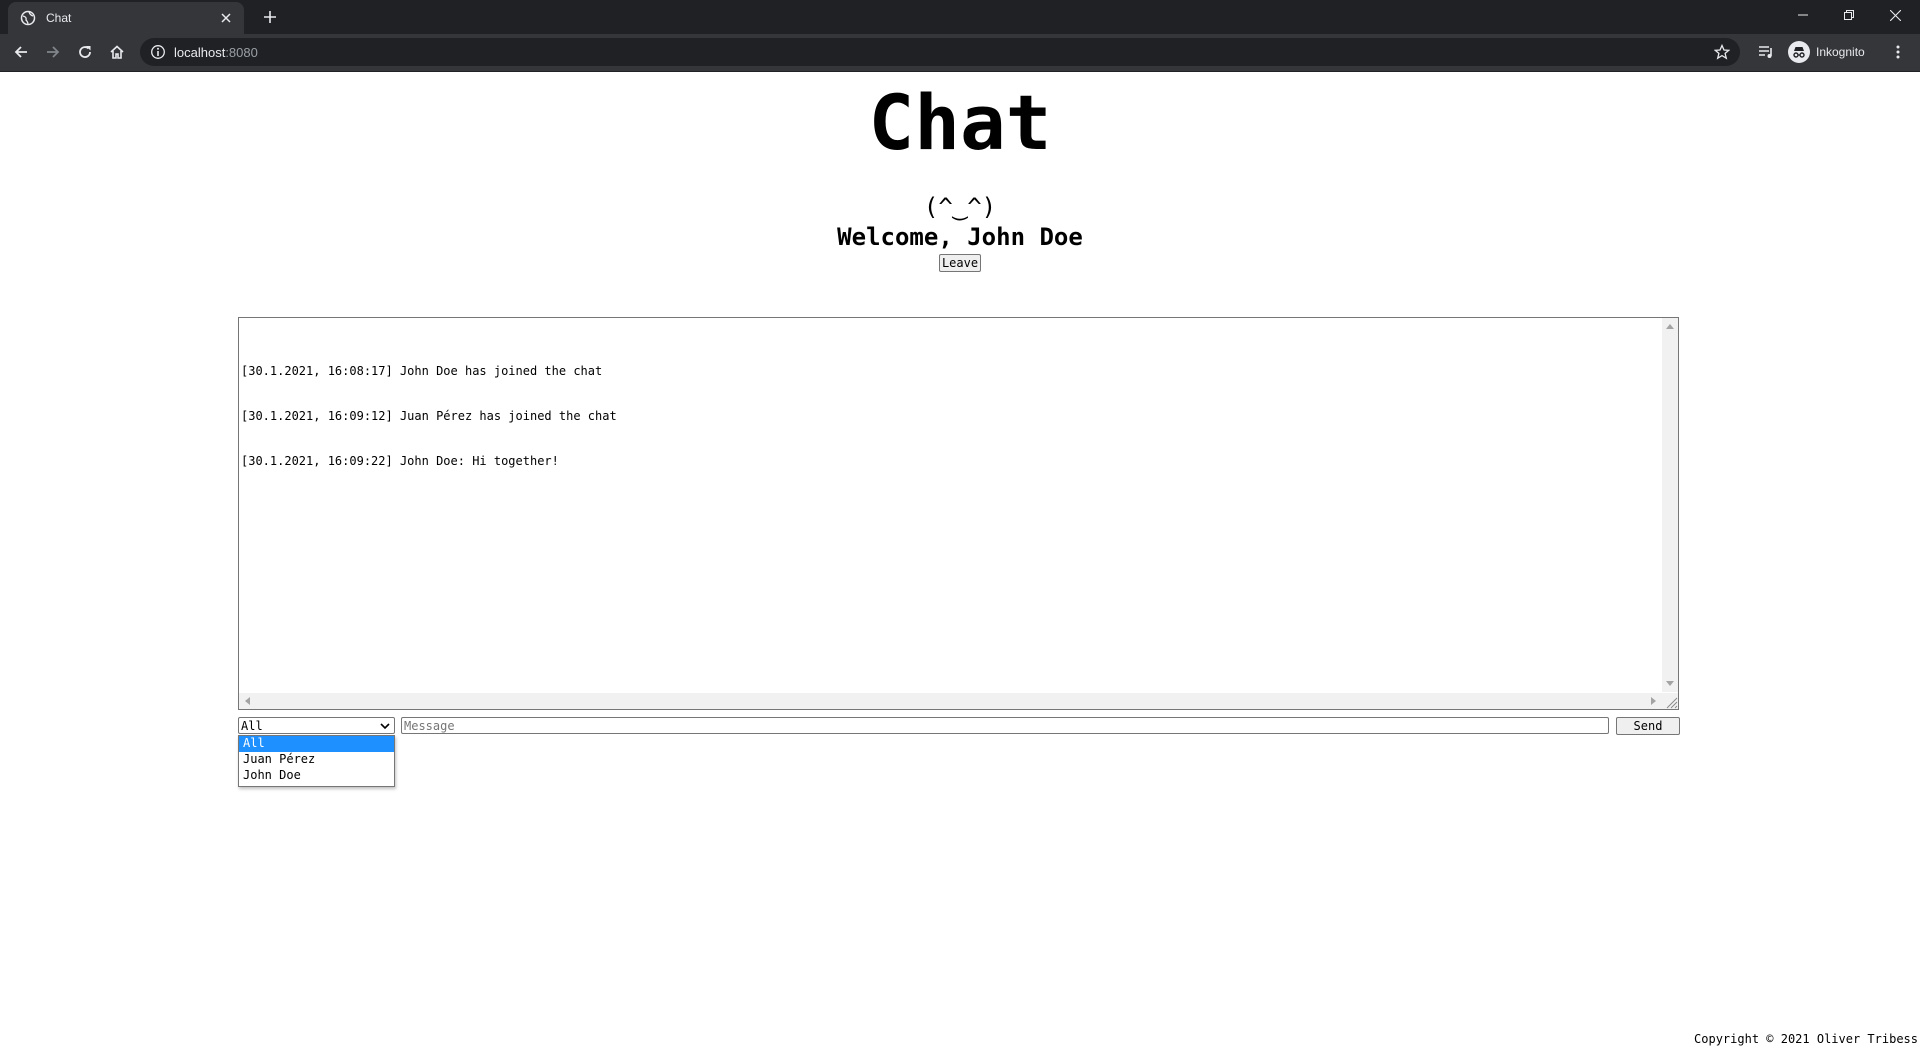  What do you see at coordinates (1670, 326) in the screenshot?
I see `scroll-up-arrow-icon` at bounding box center [1670, 326].